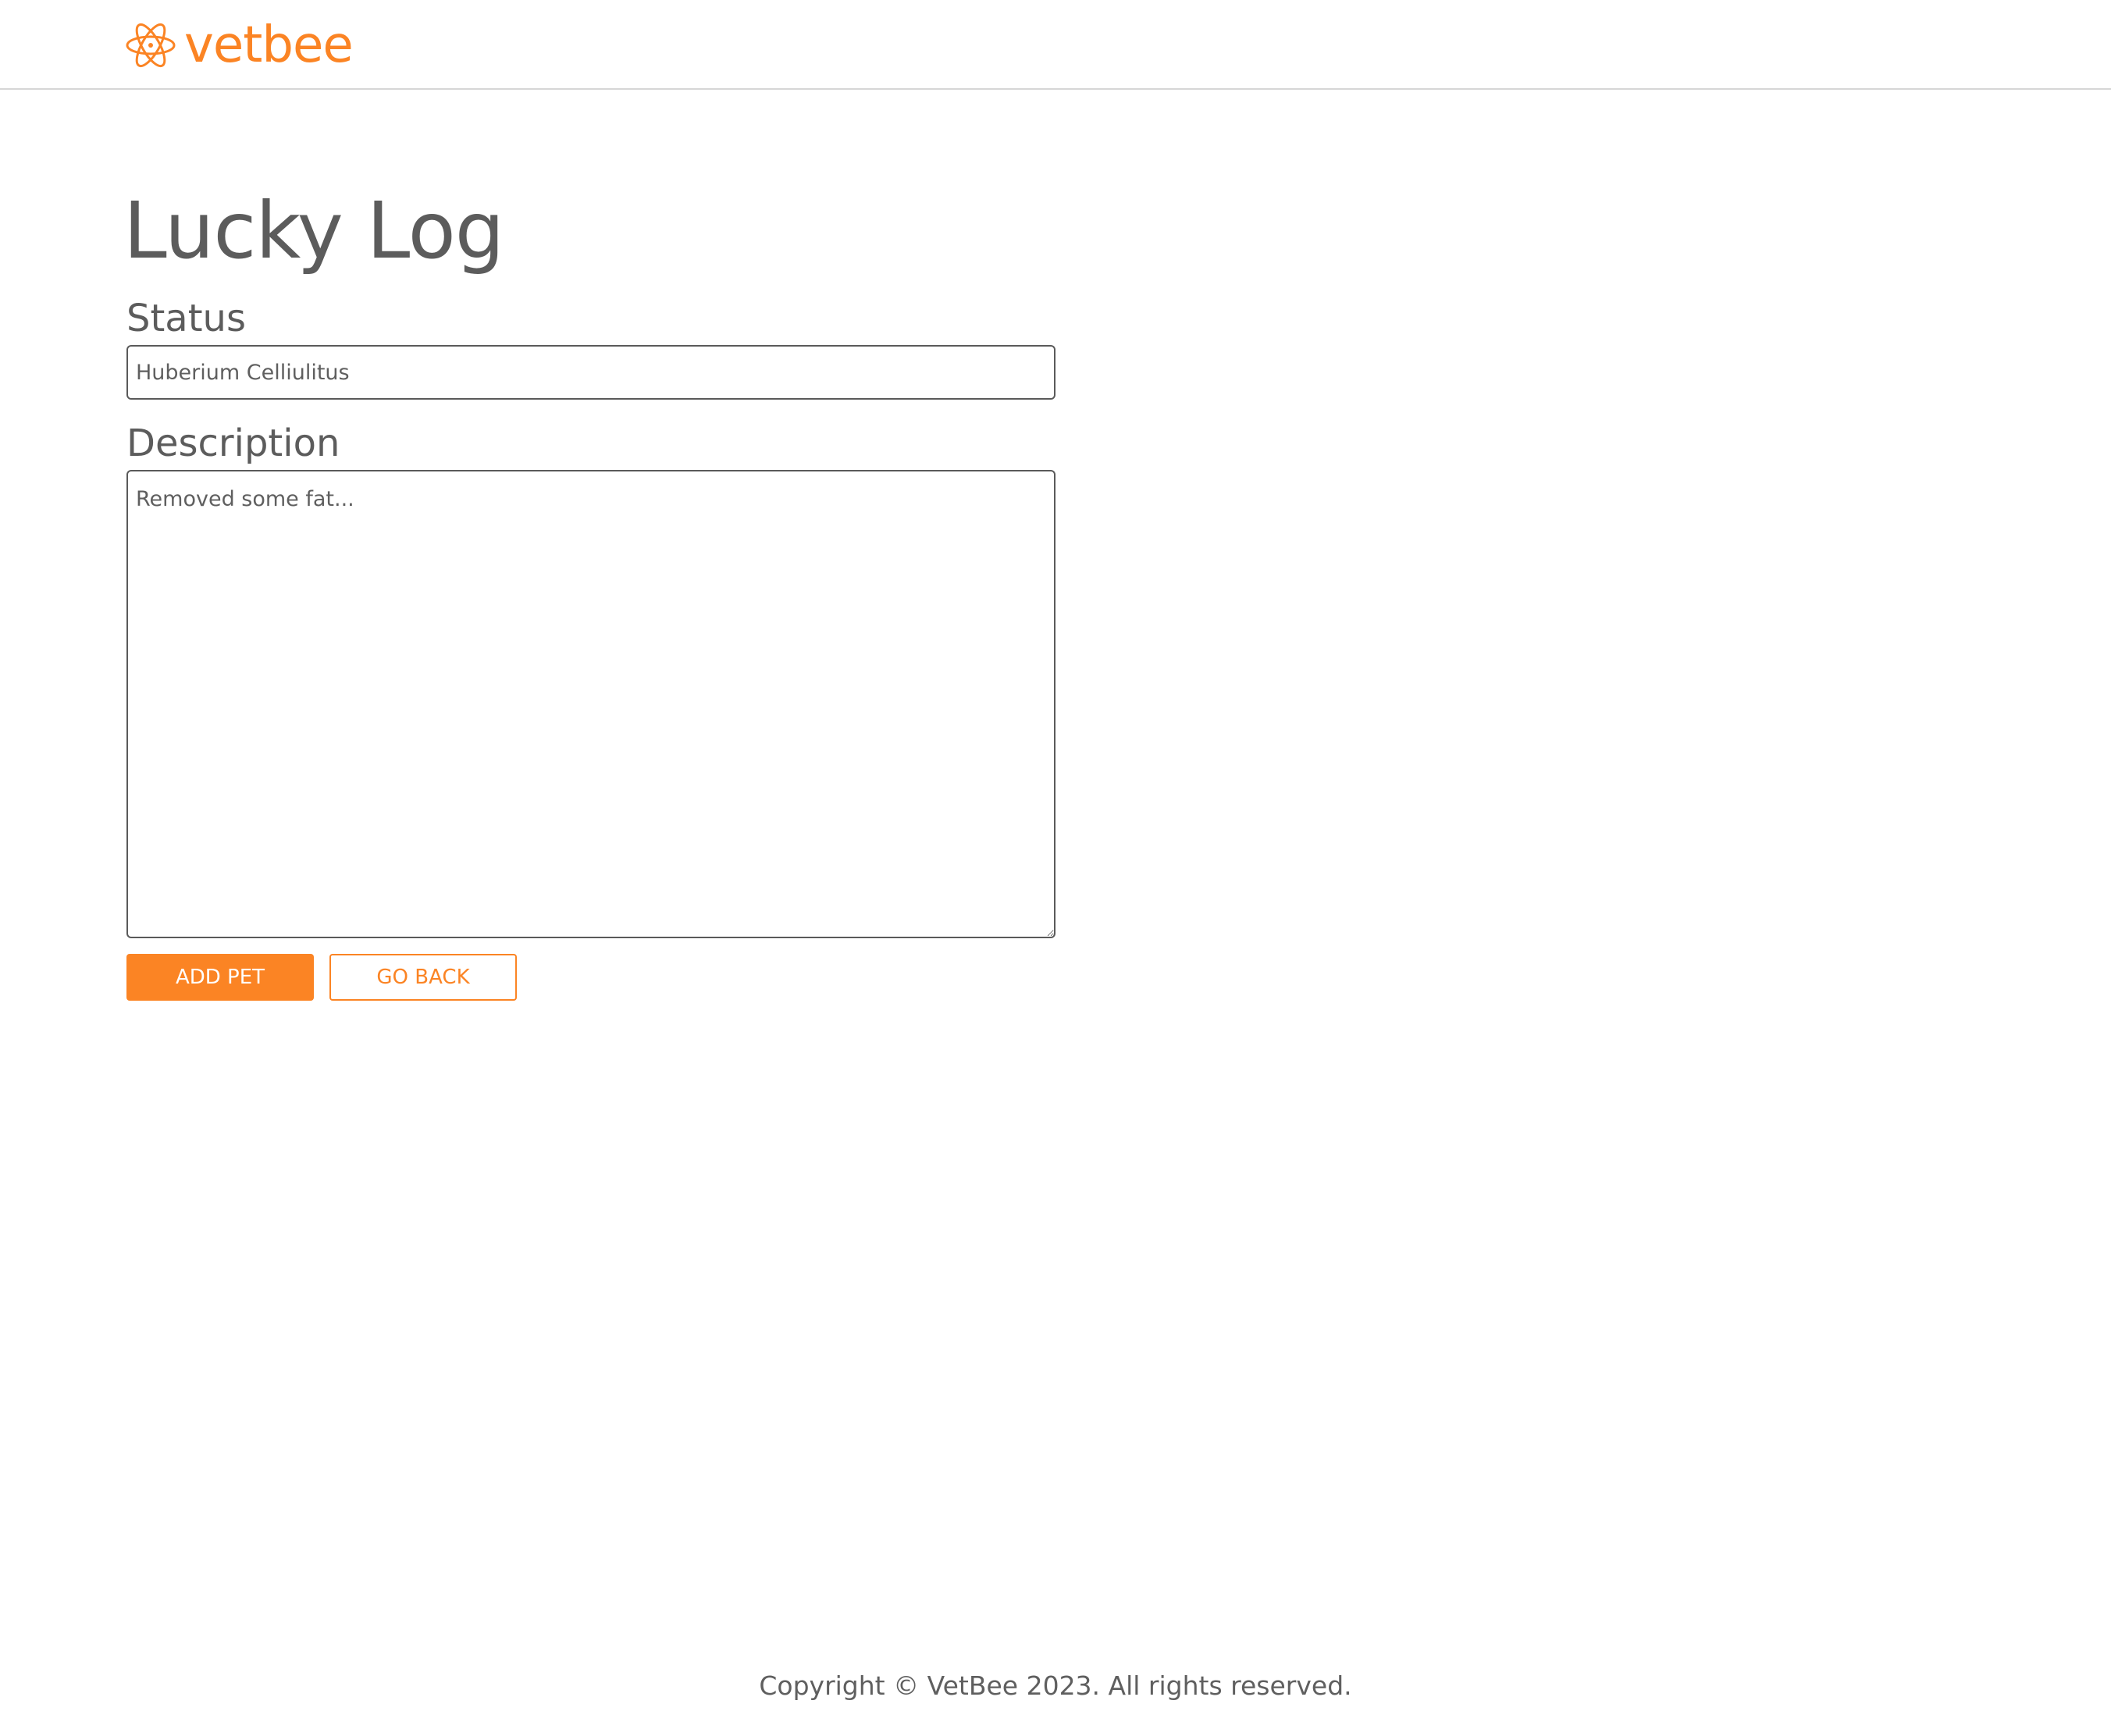 The width and height of the screenshot is (2111, 1736). Describe the element at coordinates (269, 45) in the screenshot. I see `logo-text: vetbee` at that location.